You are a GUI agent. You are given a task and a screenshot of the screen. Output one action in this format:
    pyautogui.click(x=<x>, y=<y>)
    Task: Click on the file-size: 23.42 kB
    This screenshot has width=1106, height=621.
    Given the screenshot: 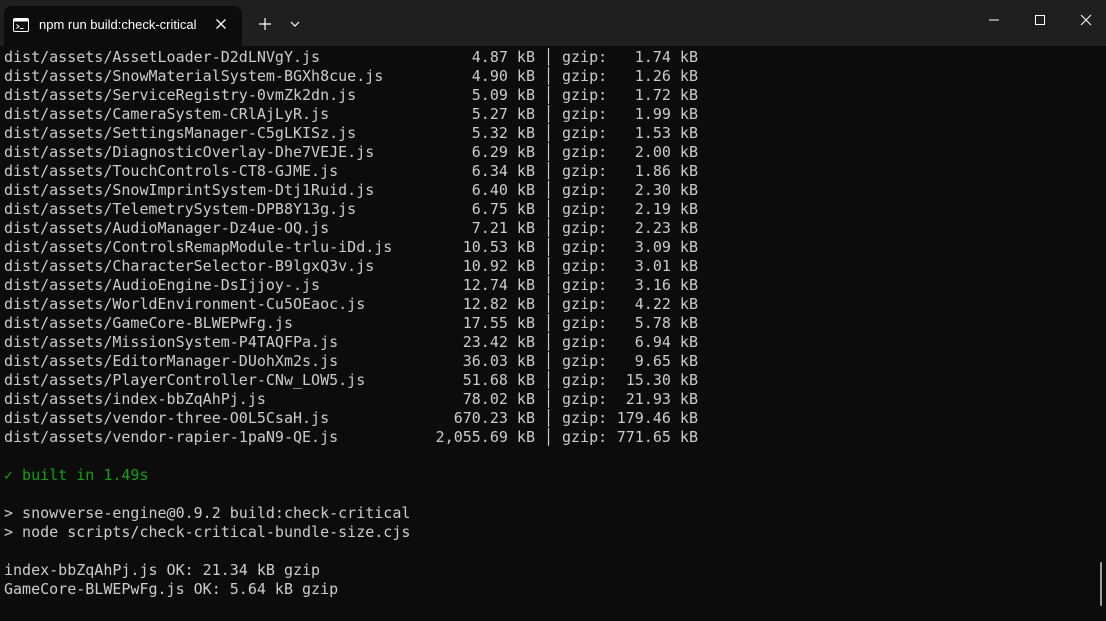 What is the action you would take?
    pyautogui.click(x=498, y=342)
    